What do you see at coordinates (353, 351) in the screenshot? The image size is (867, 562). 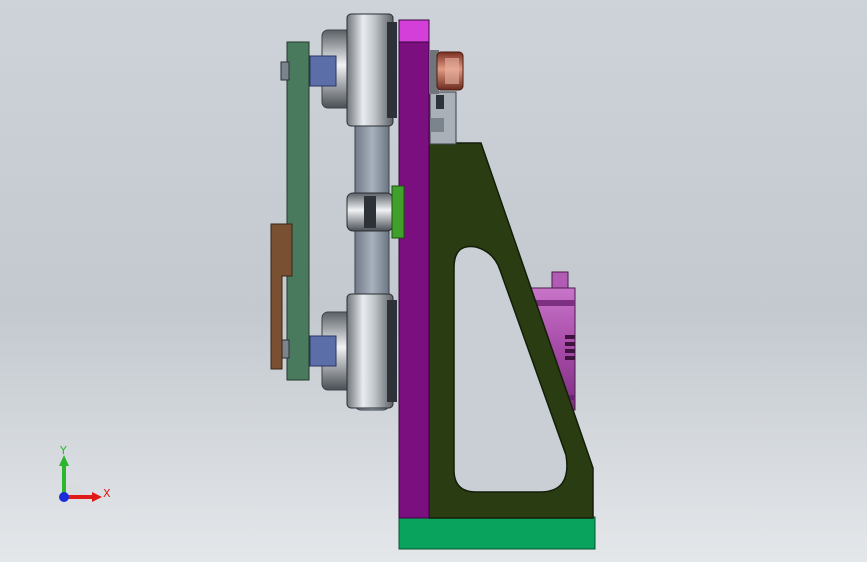 I see `lower-pulley` at bounding box center [353, 351].